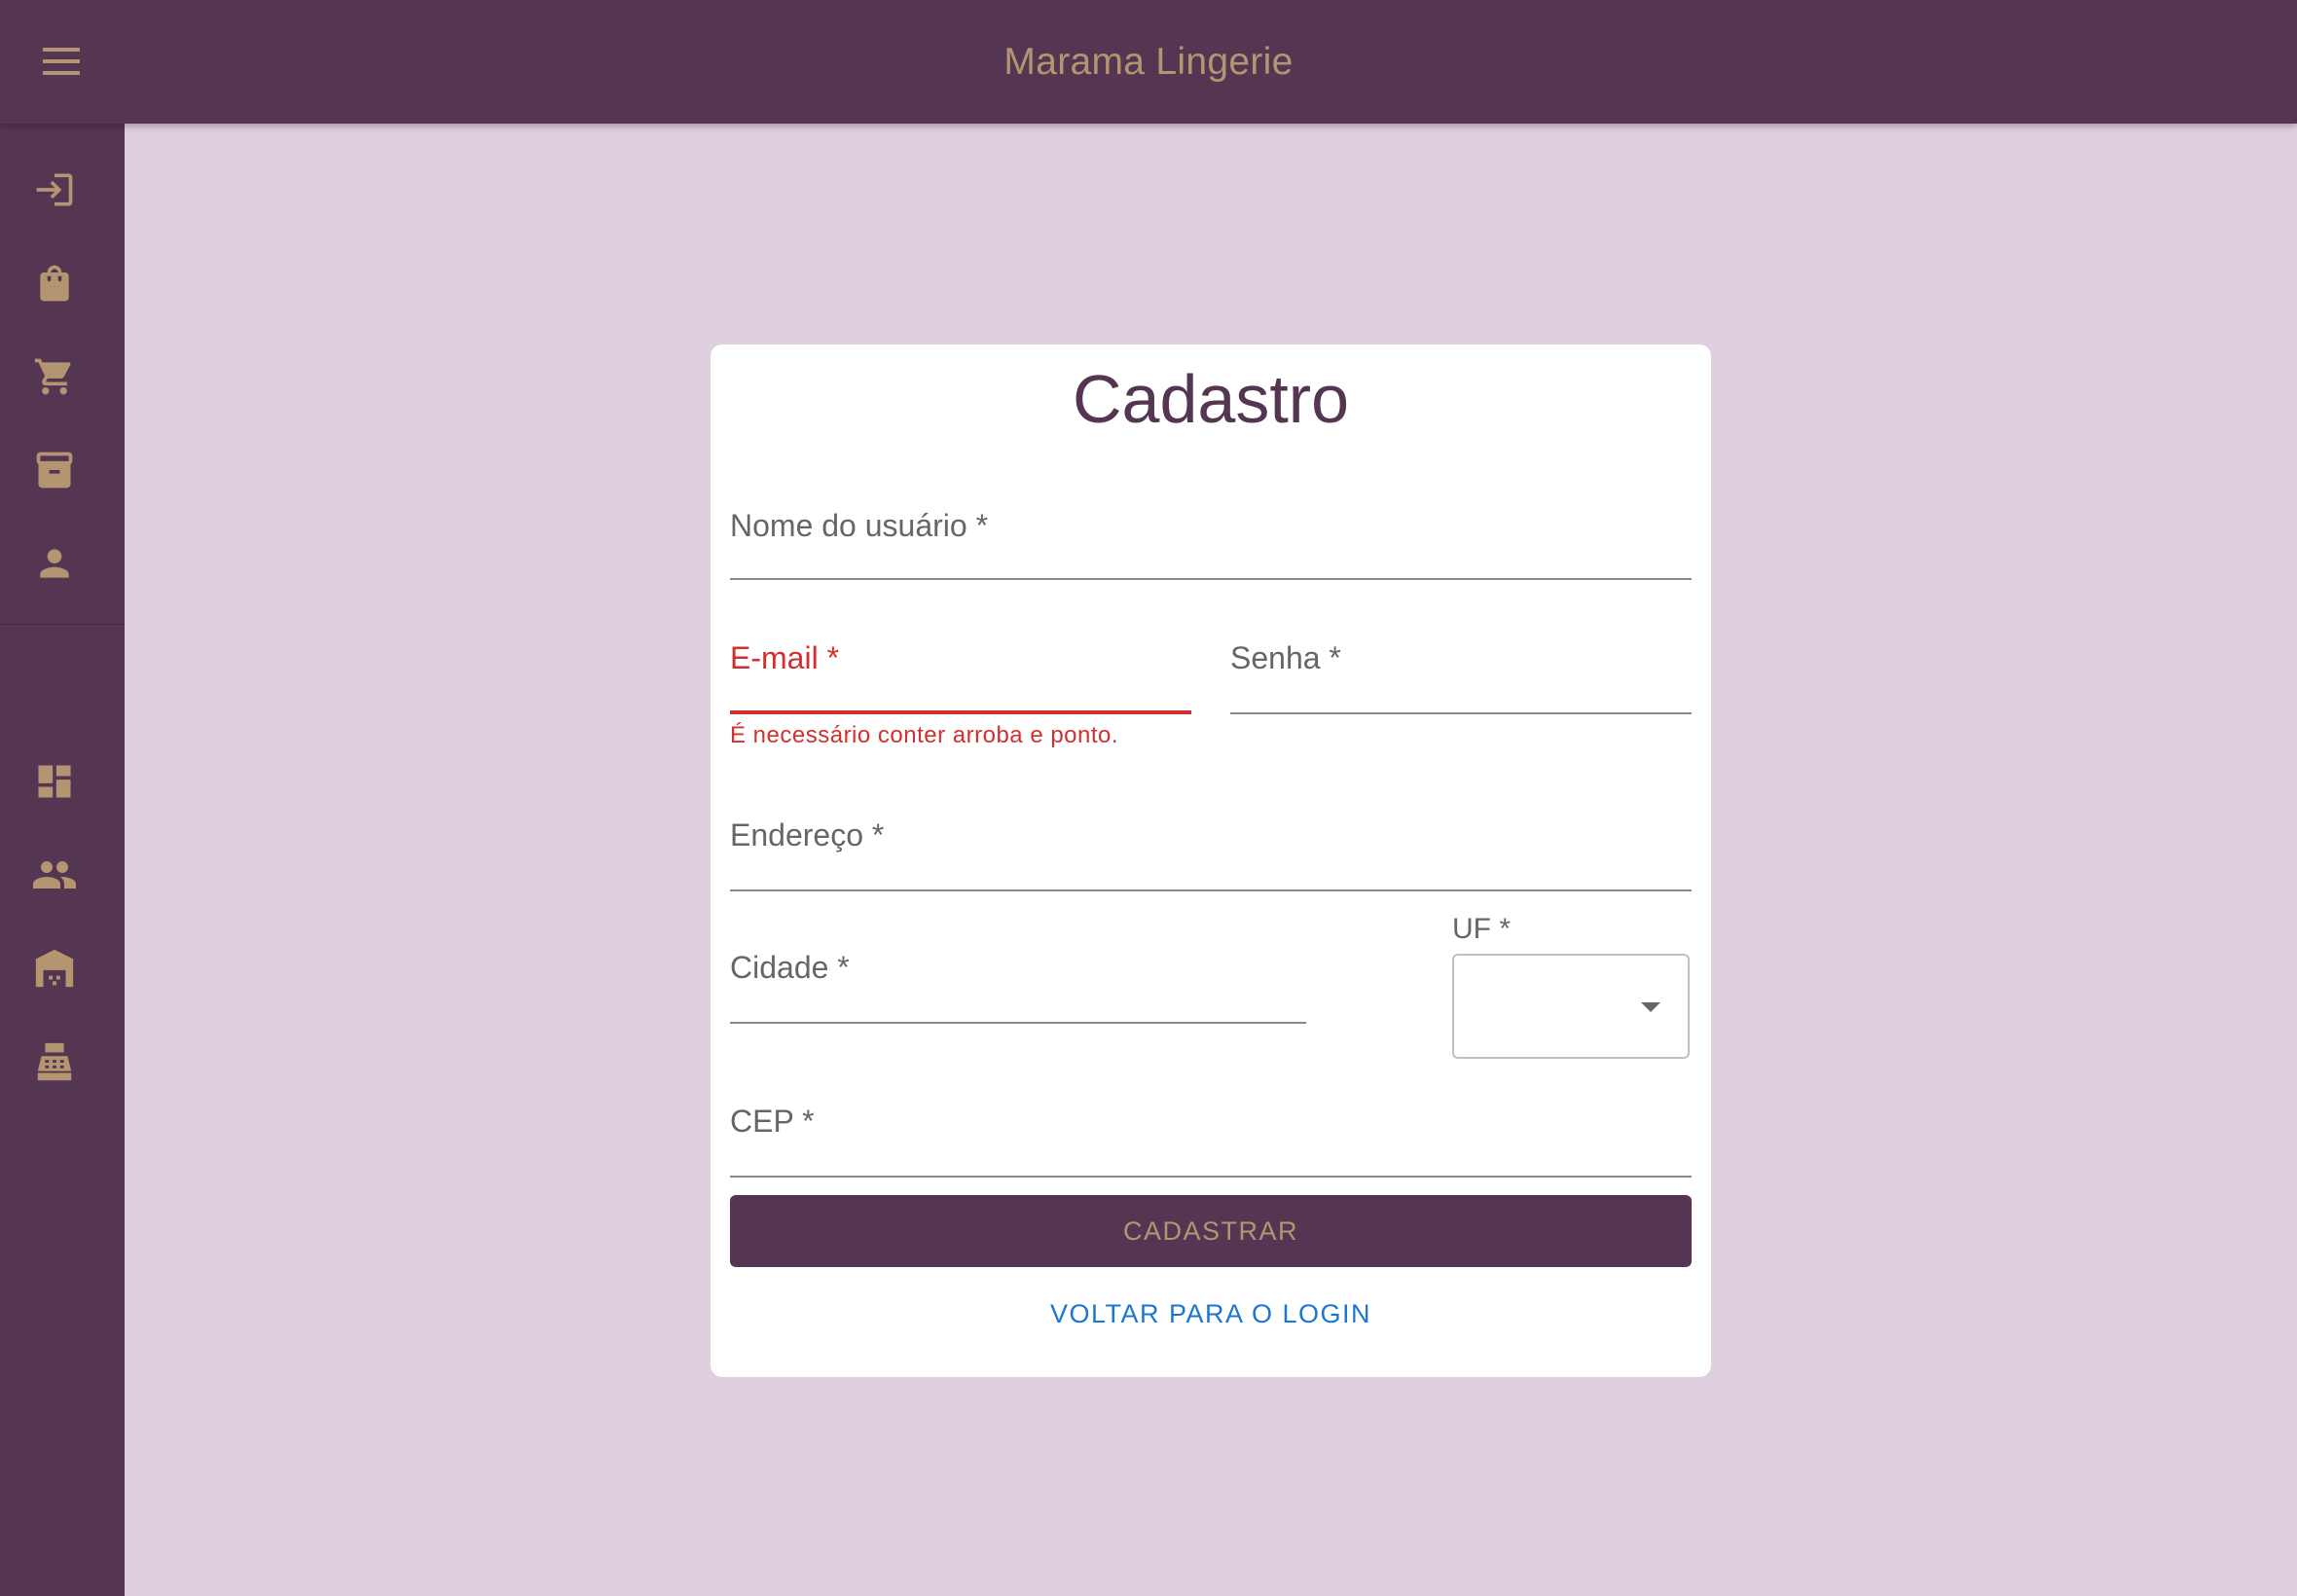  I want to click on menu-icon, so click(61, 61).